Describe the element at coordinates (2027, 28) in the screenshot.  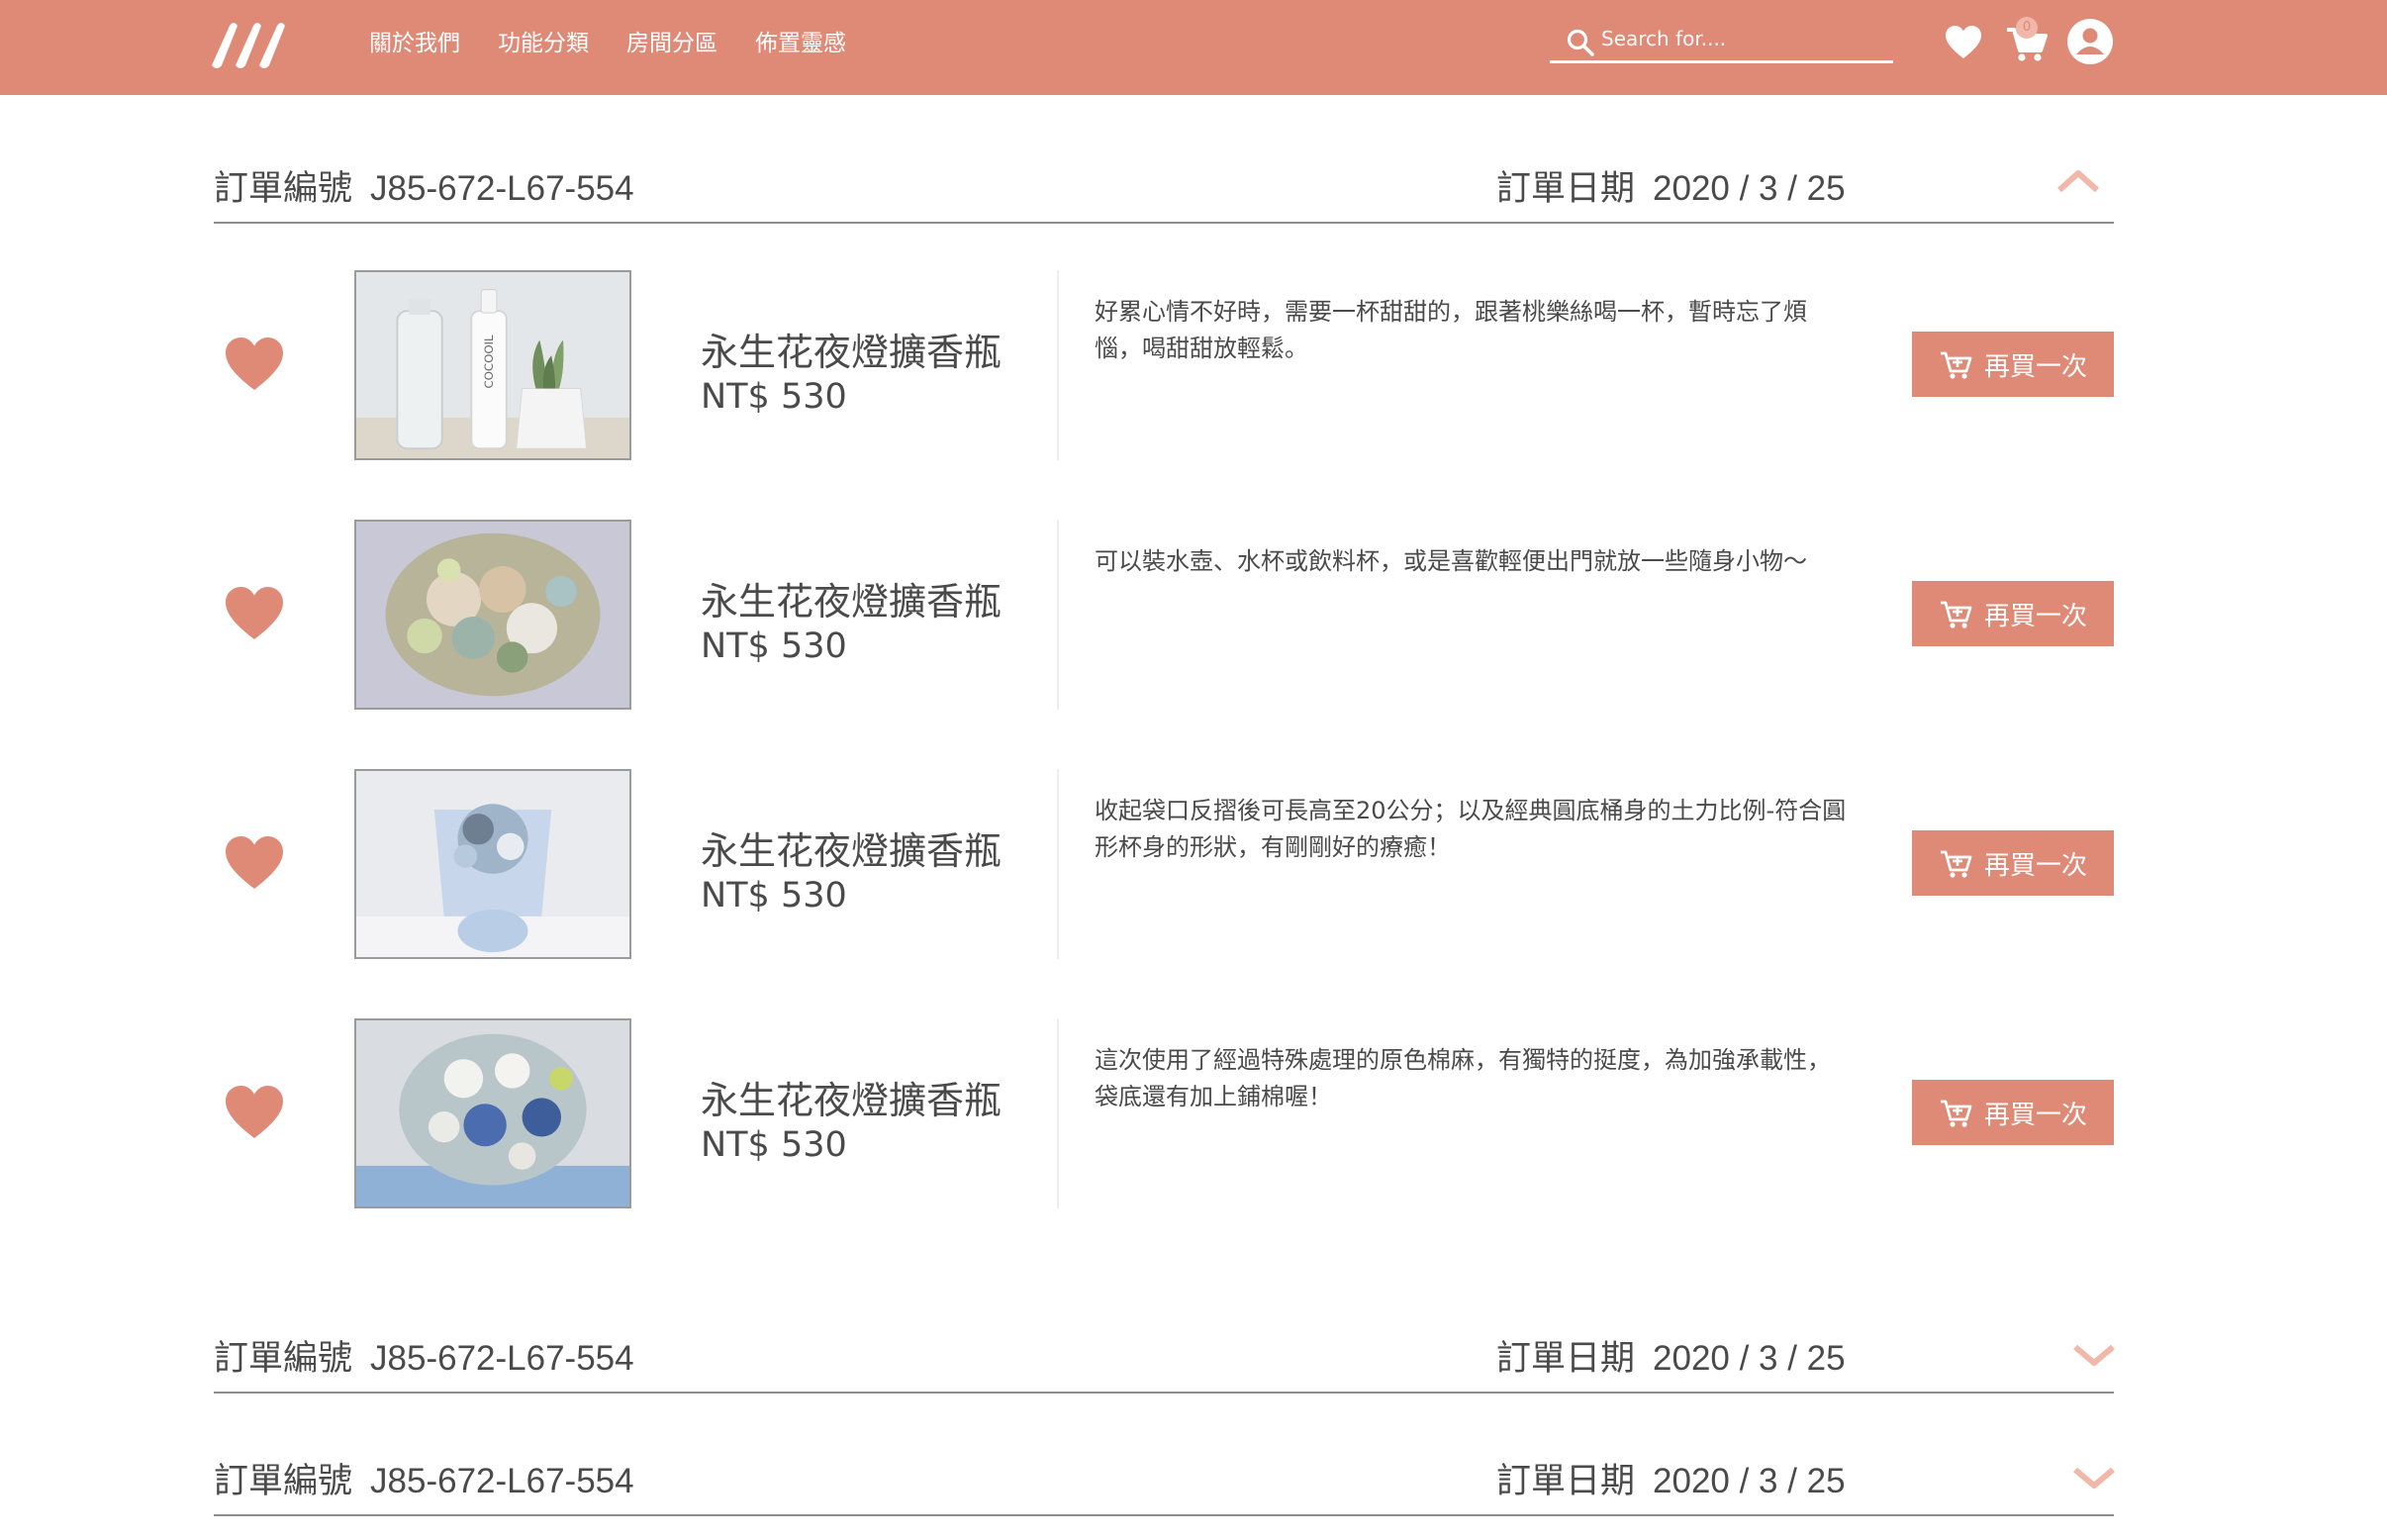
I see `cart-count-badge: 0` at that location.